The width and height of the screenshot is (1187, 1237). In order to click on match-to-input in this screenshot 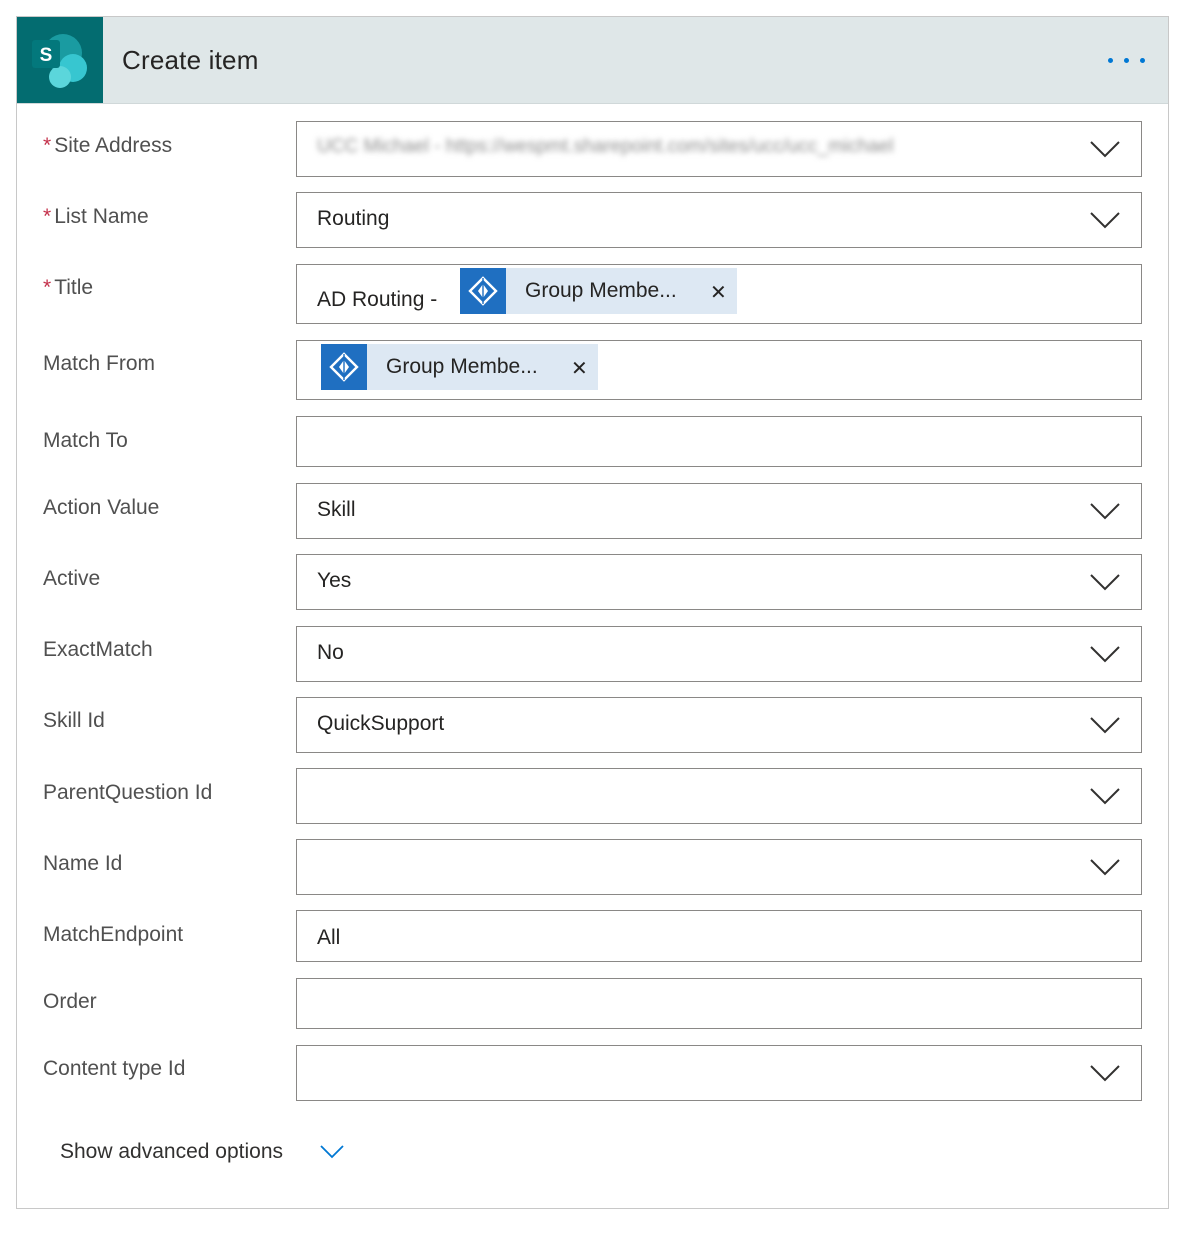, I will do `click(719, 441)`.